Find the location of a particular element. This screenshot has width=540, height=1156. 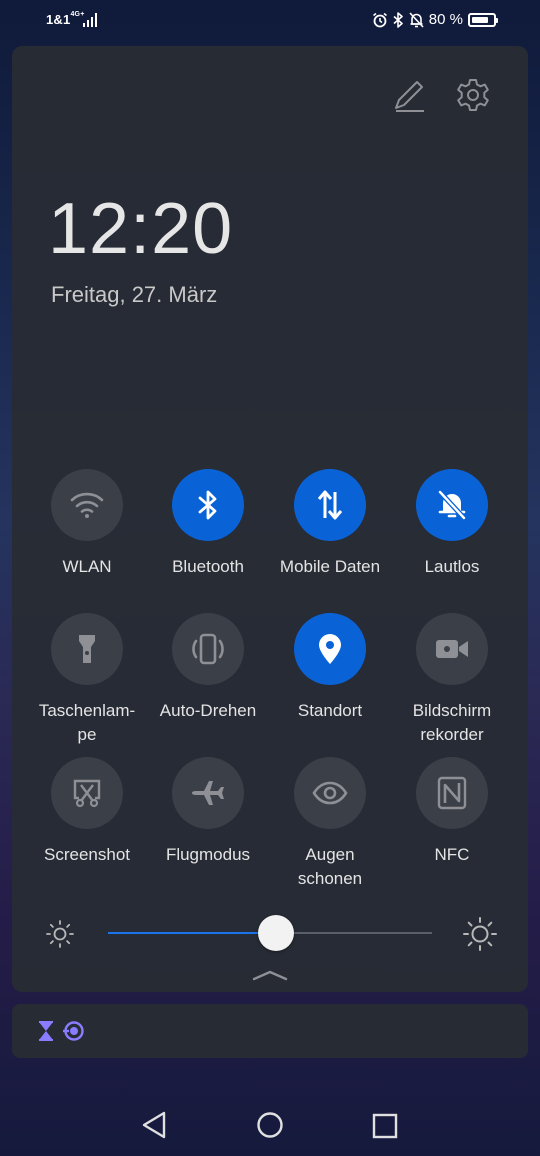

tile-lautlos-button is located at coordinates (452, 505).